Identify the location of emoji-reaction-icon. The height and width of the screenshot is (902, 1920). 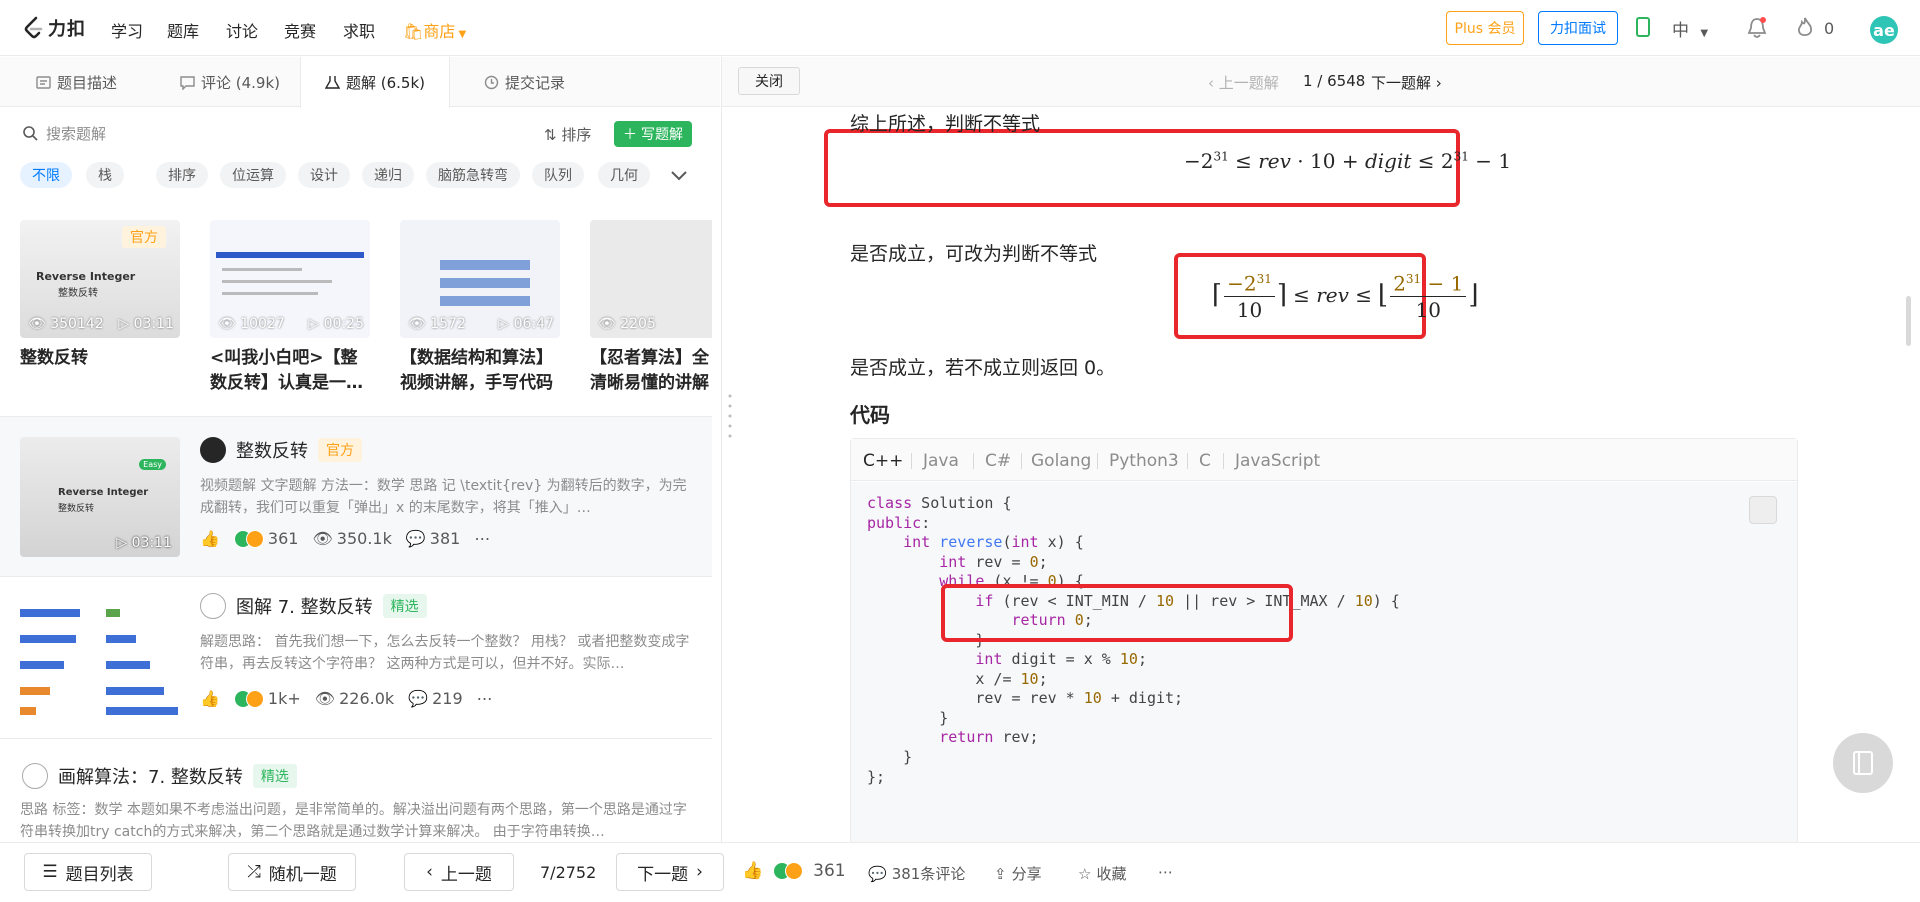
(254, 538).